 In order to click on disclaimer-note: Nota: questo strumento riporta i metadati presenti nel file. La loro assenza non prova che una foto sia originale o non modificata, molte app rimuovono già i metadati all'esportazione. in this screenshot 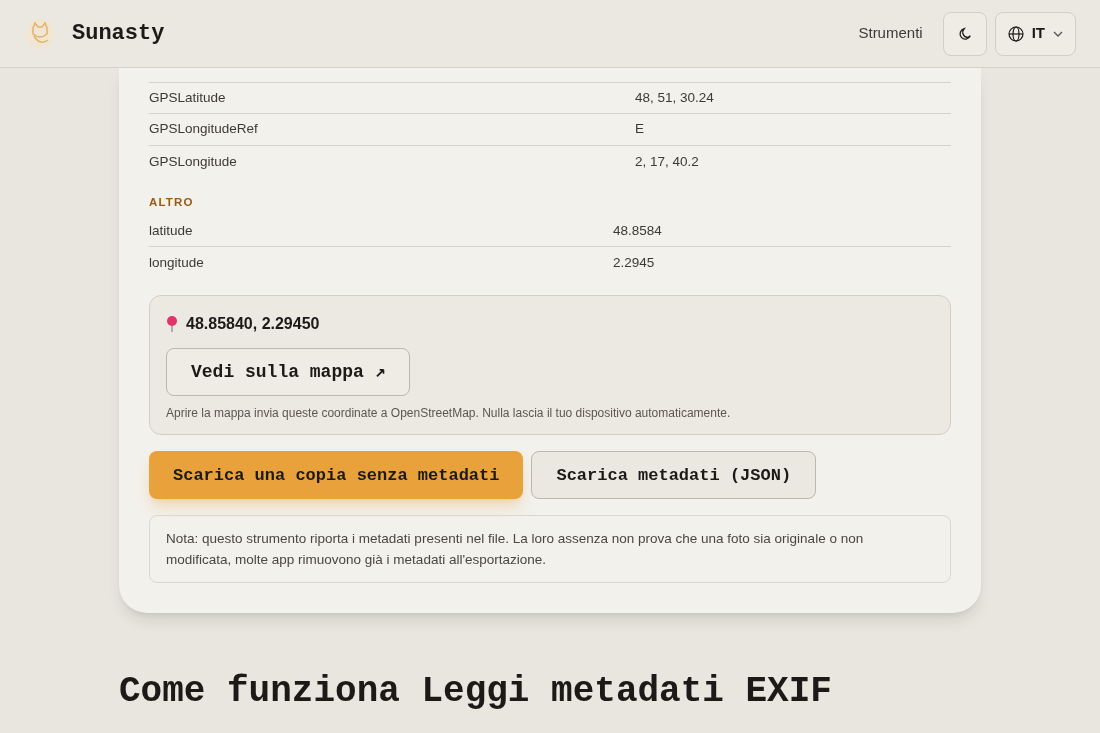, I will do `click(550, 549)`.